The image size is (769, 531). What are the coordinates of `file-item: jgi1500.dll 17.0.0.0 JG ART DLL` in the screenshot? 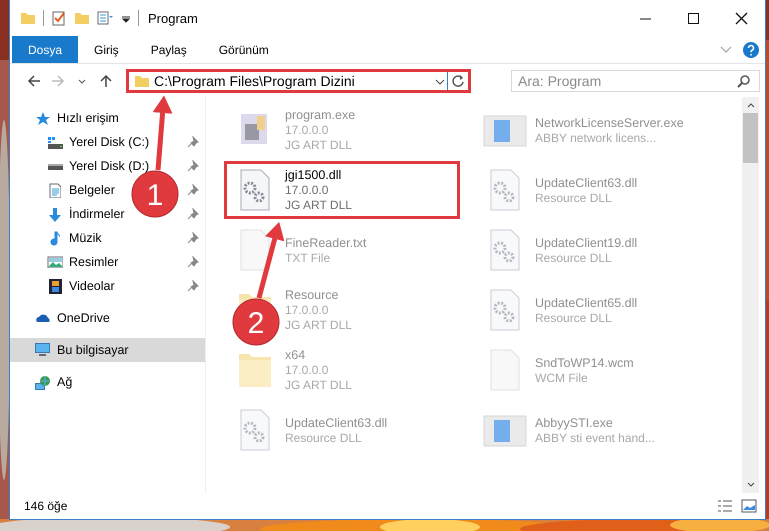 It's located at (342, 190).